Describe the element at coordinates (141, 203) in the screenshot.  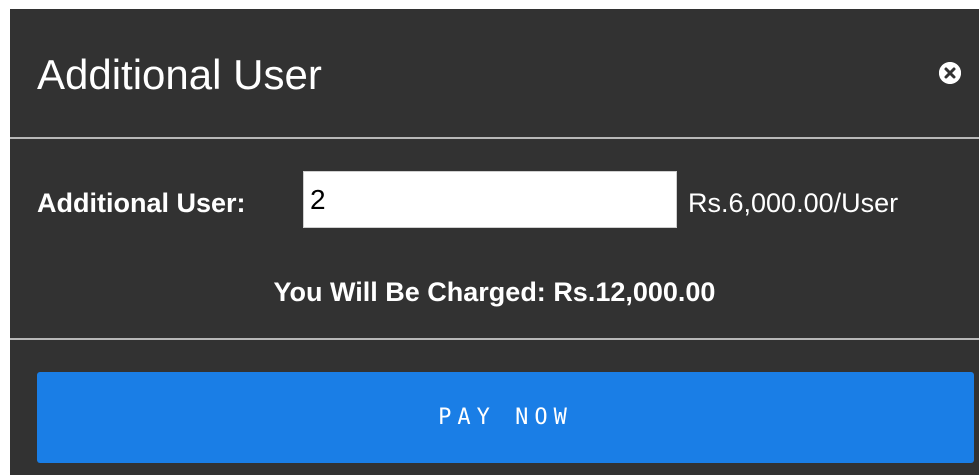
I see `additional-user-label: Additional User:` at that location.